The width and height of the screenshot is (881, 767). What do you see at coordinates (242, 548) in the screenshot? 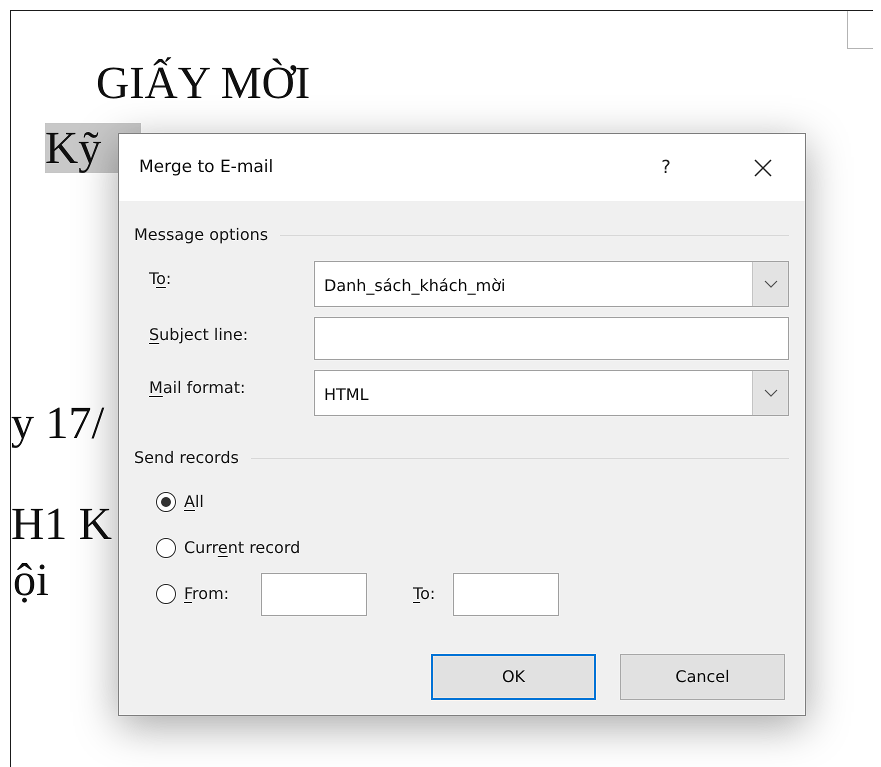
I see `radio-label: Current record` at bounding box center [242, 548].